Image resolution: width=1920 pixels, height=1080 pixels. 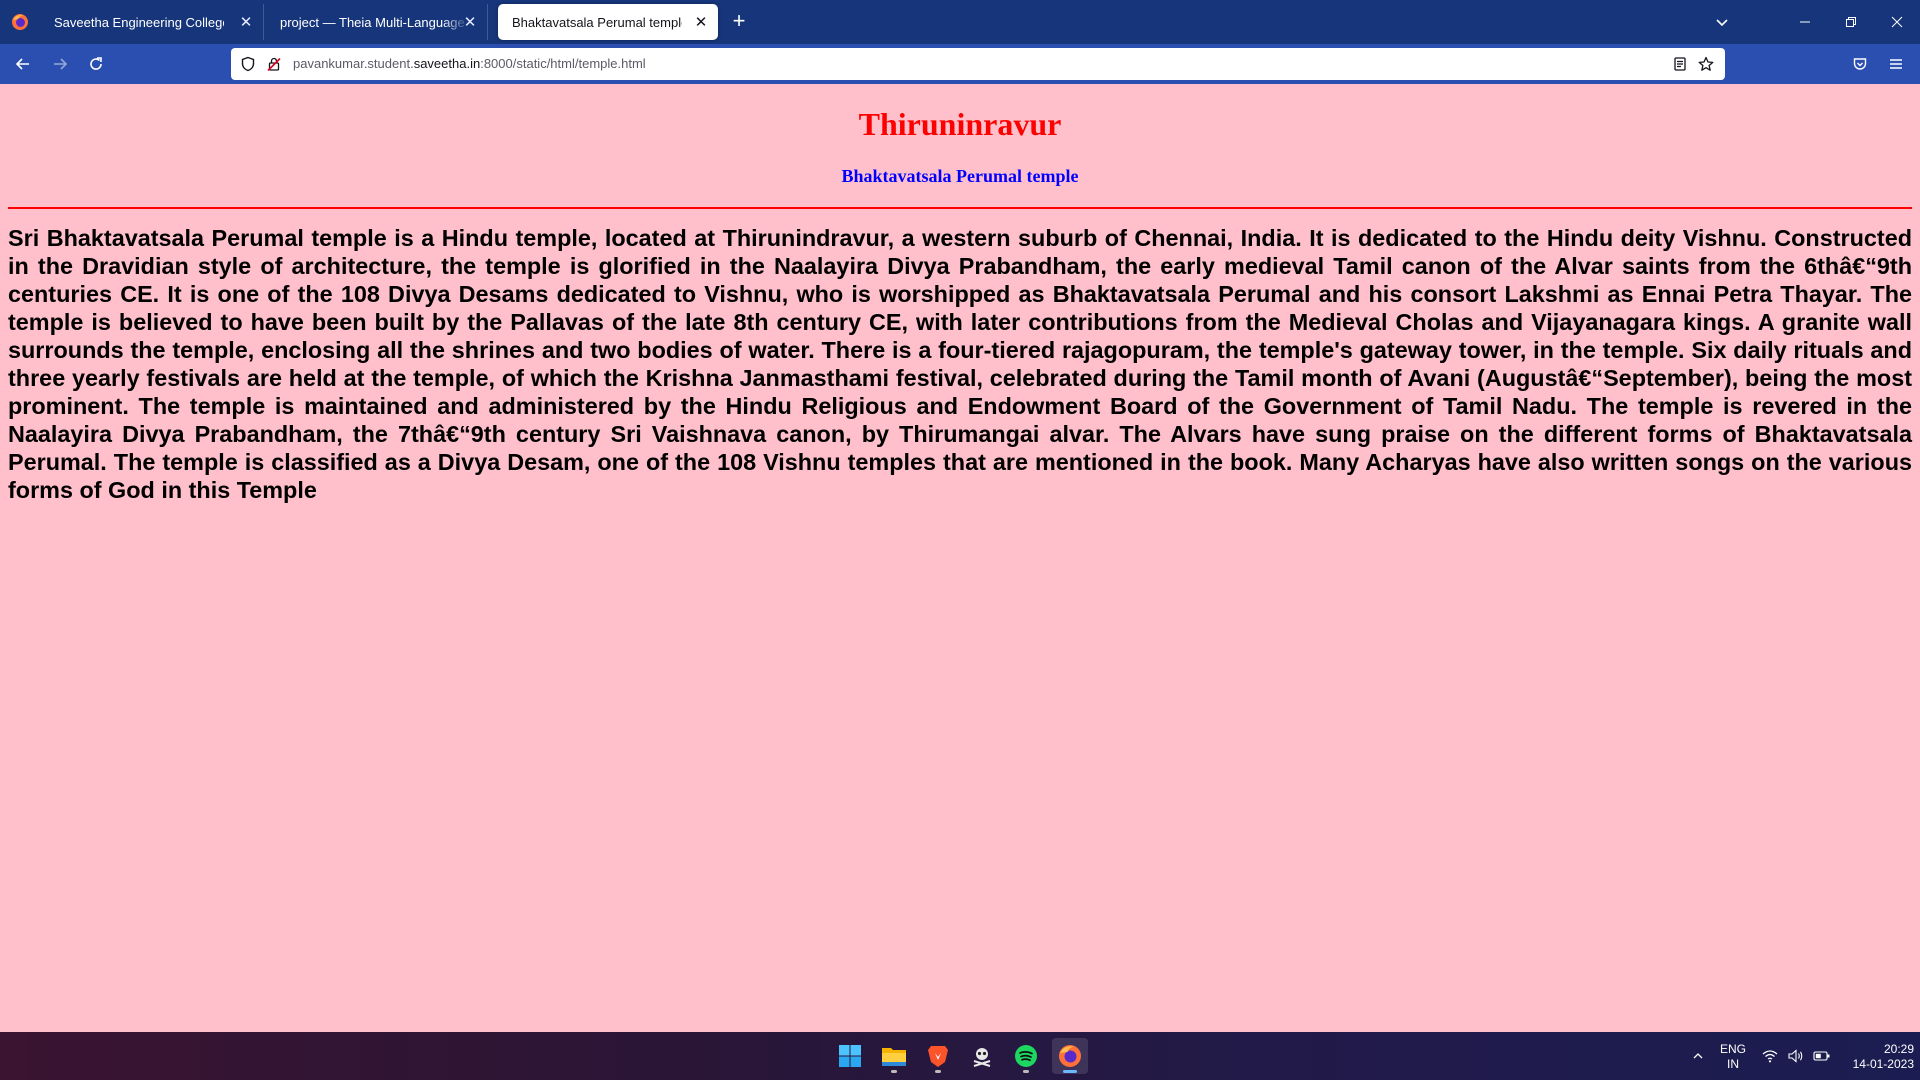 What do you see at coordinates (1851, 22) in the screenshot?
I see `restore-button` at bounding box center [1851, 22].